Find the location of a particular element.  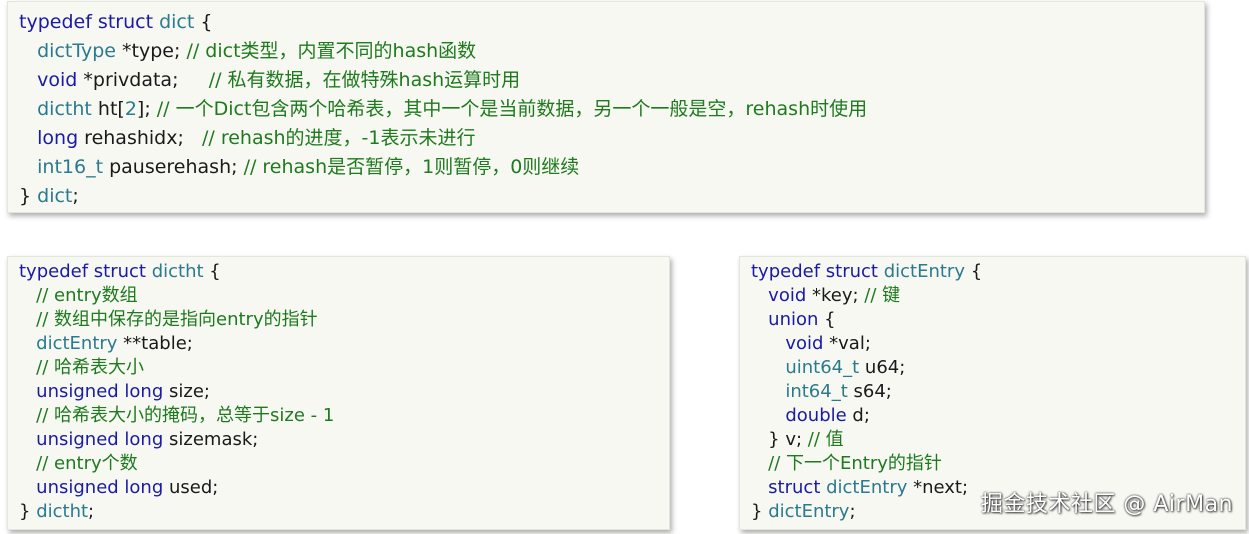

code-line: int64_t s64; is located at coordinates (866, 392).